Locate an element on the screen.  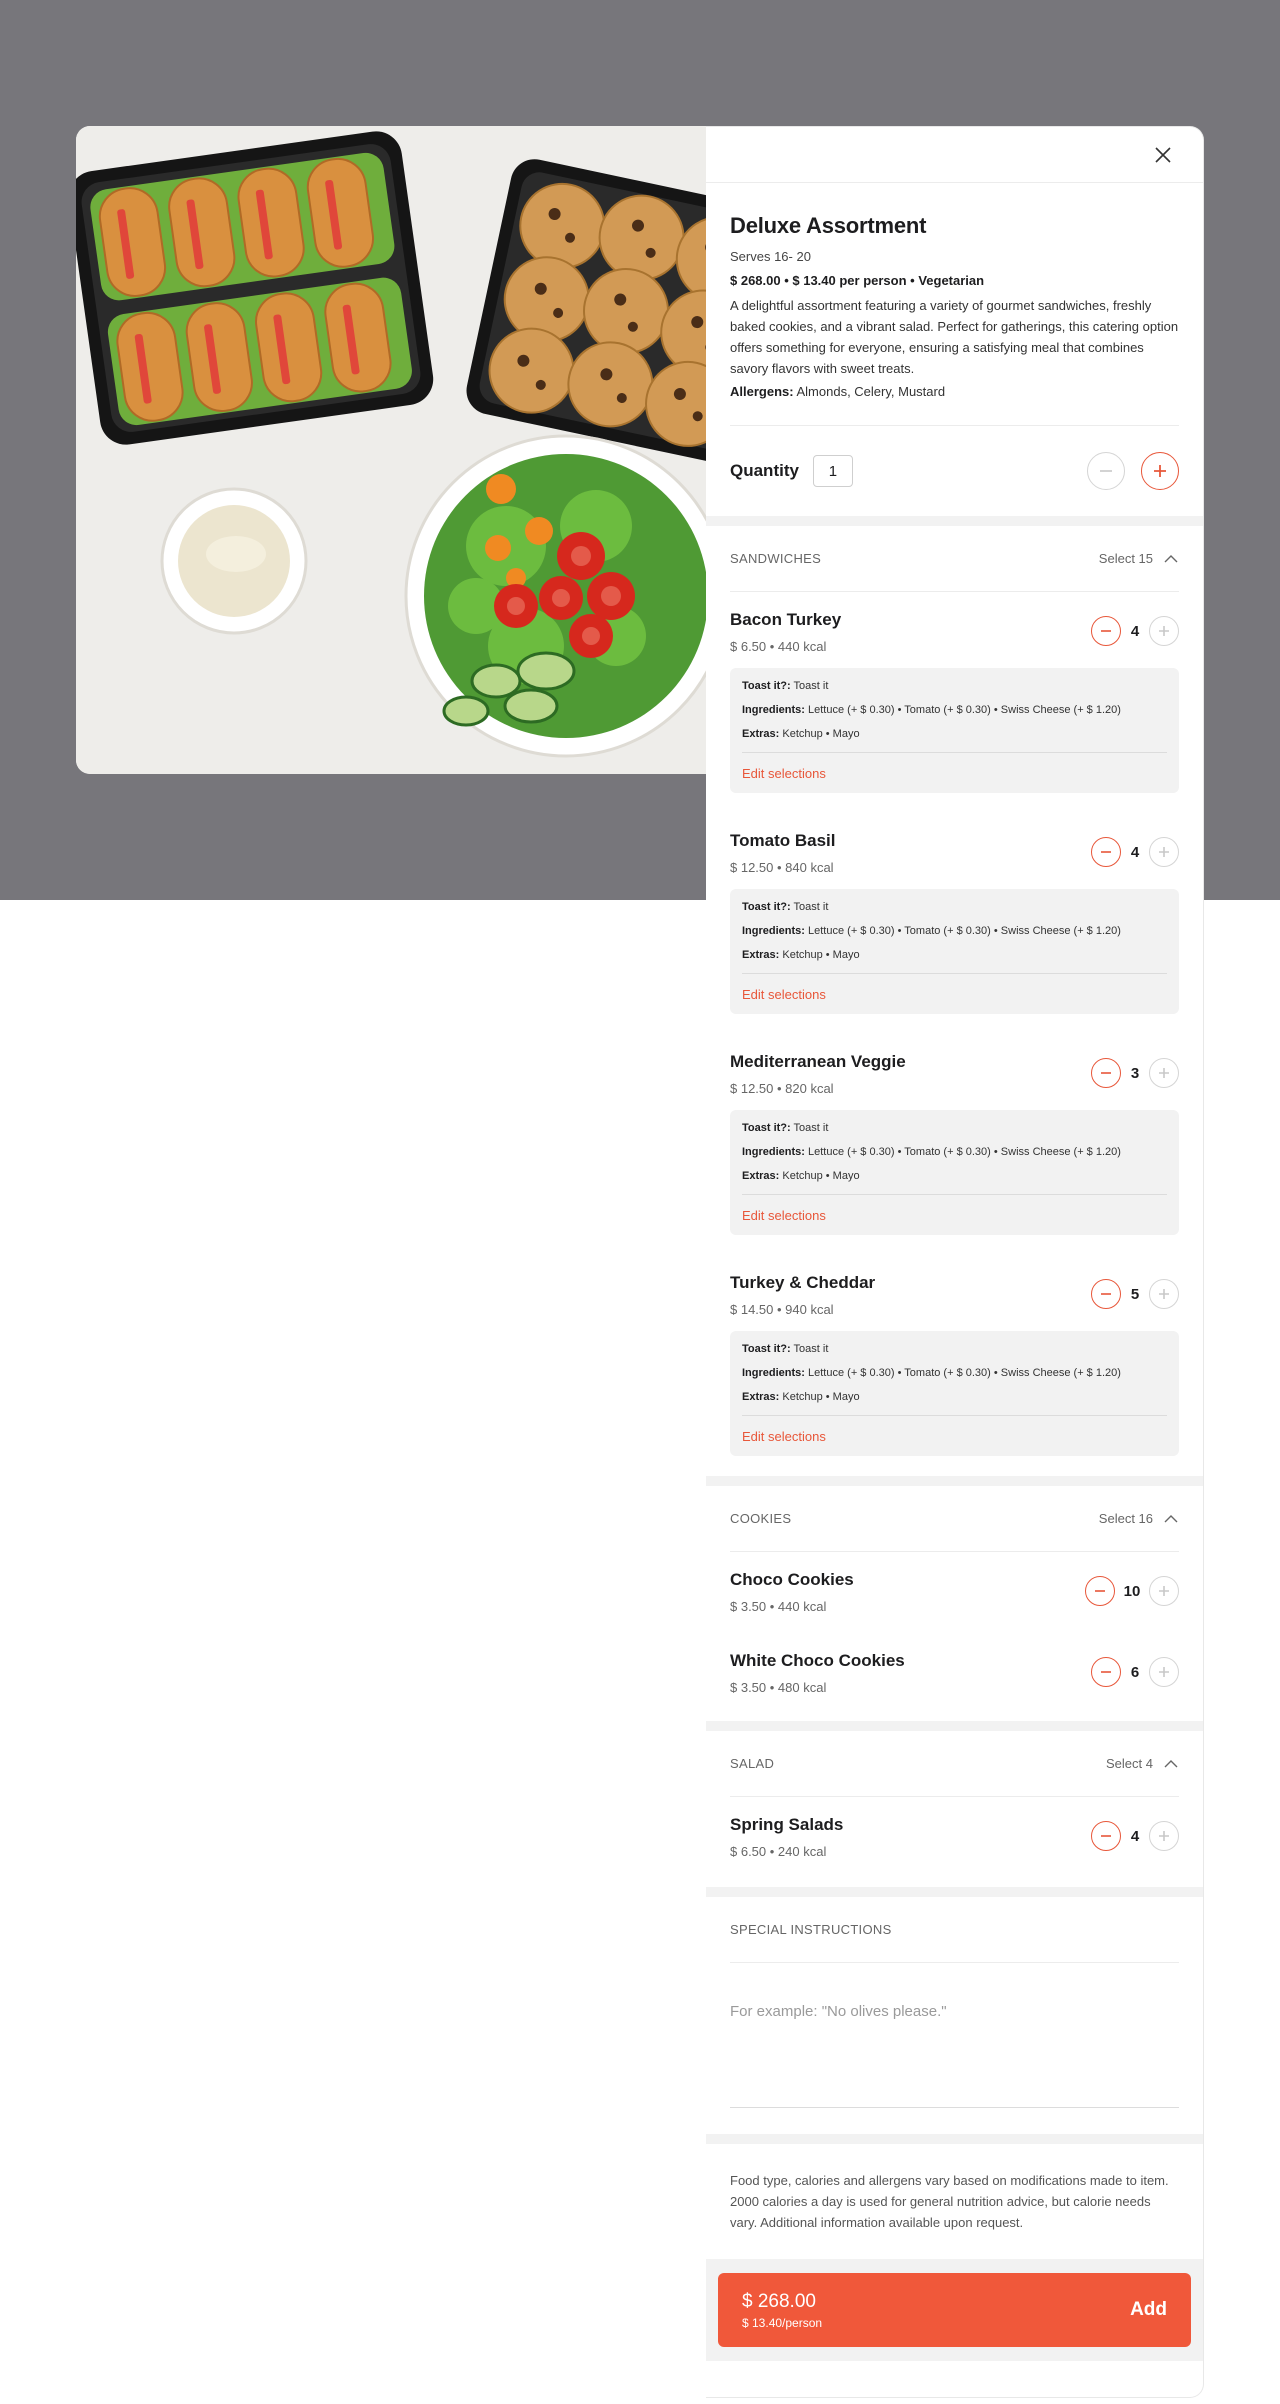
section-select: Select 16 is located at coordinates (1139, 1518).